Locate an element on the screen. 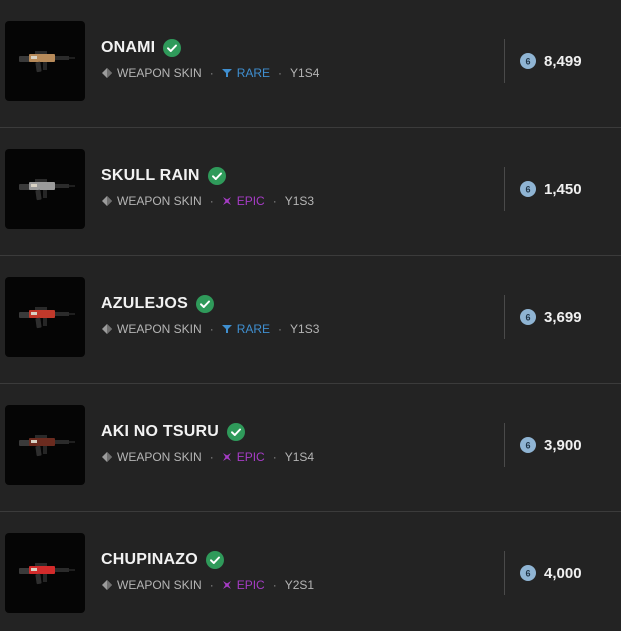 The width and height of the screenshot is (621, 631). item-name: SKULL RAIN is located at coordinates (150, 175).